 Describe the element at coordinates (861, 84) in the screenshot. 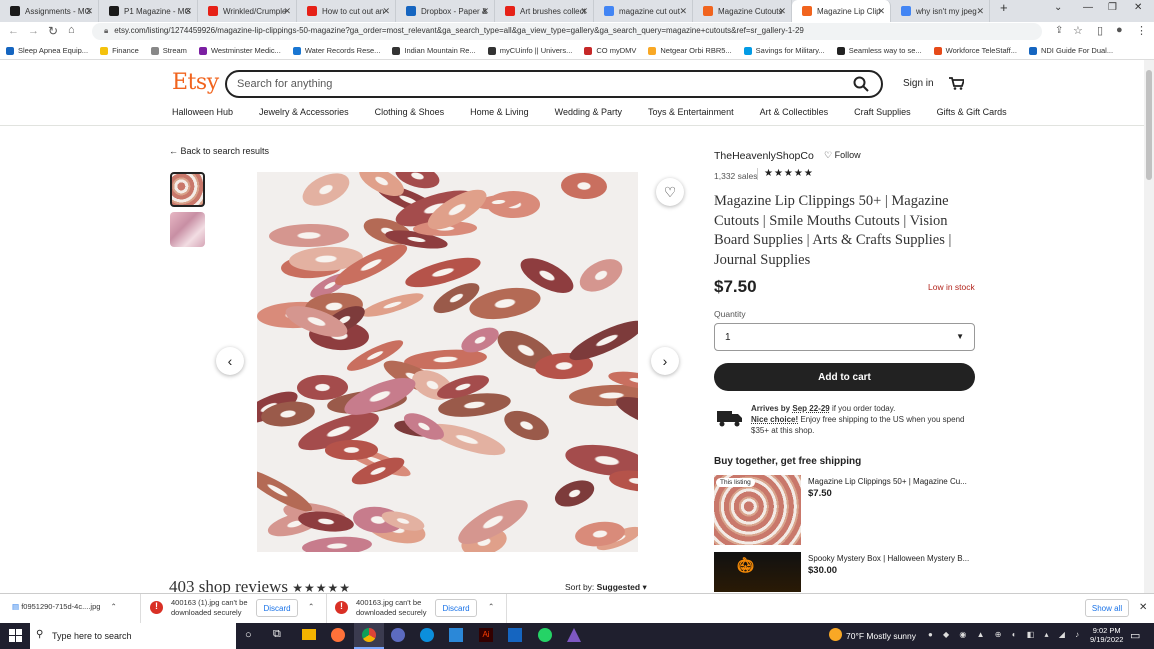

I see `search-icon` at that location.